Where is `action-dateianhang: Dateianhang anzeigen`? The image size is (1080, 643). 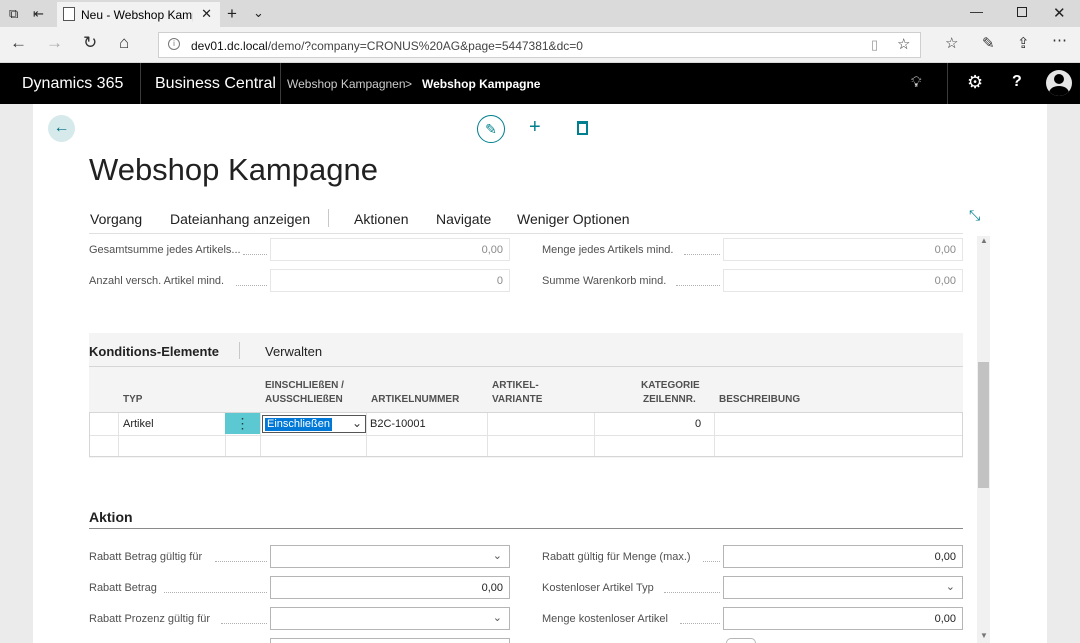 action-dateianhang: Dateianhang anzeigen is located at coordinates (240, 219).